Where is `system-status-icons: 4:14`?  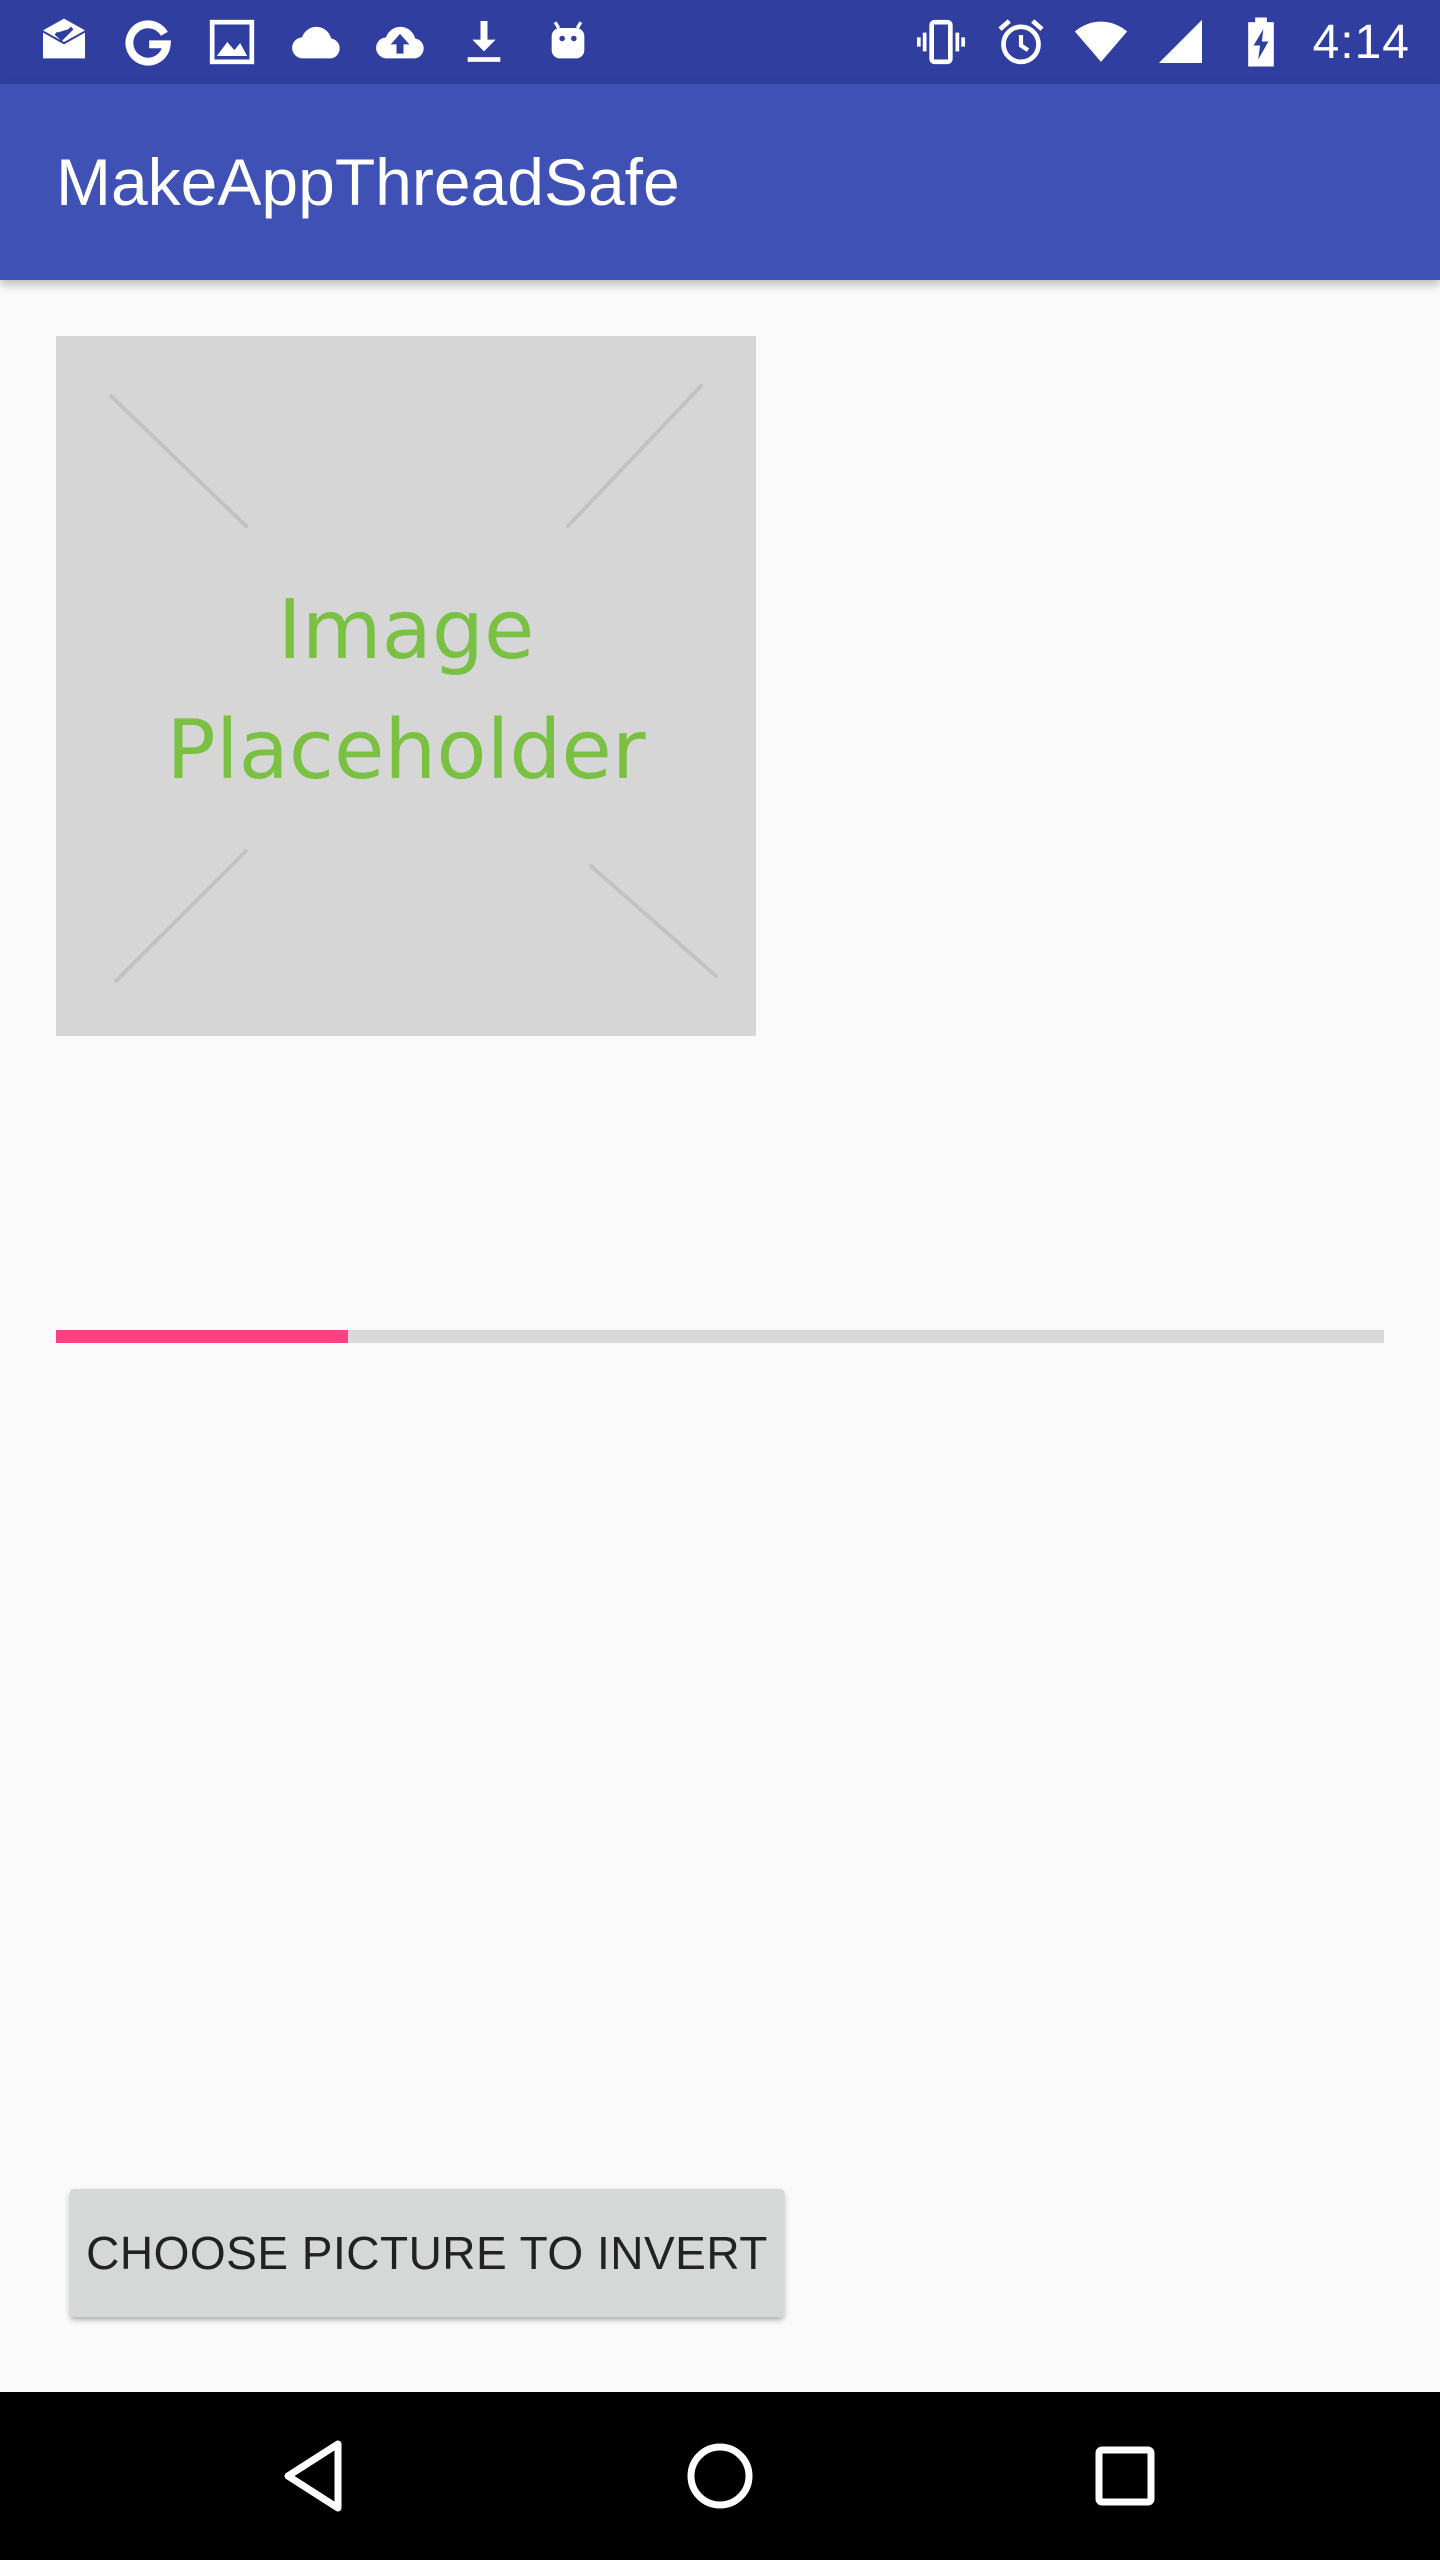 system-status-icons: 4:14 is located at coordinates (1161, 42).